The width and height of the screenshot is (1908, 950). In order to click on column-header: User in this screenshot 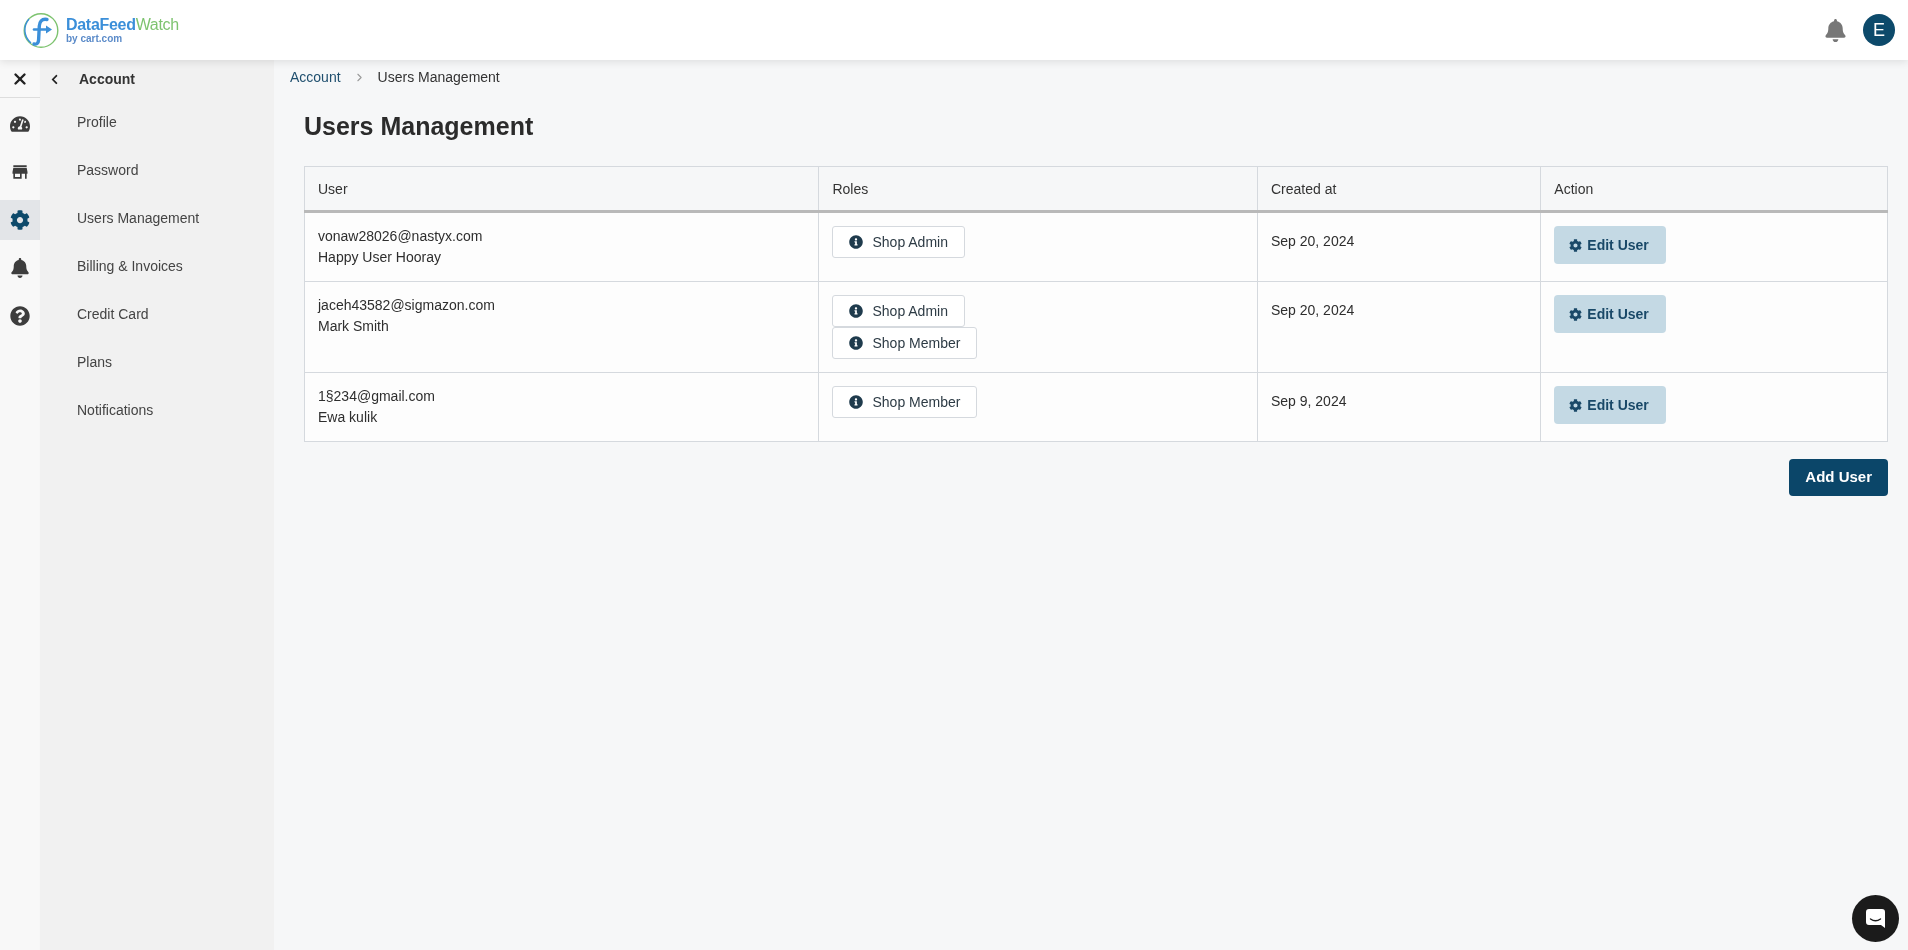, I will do `click(333, 188)`.